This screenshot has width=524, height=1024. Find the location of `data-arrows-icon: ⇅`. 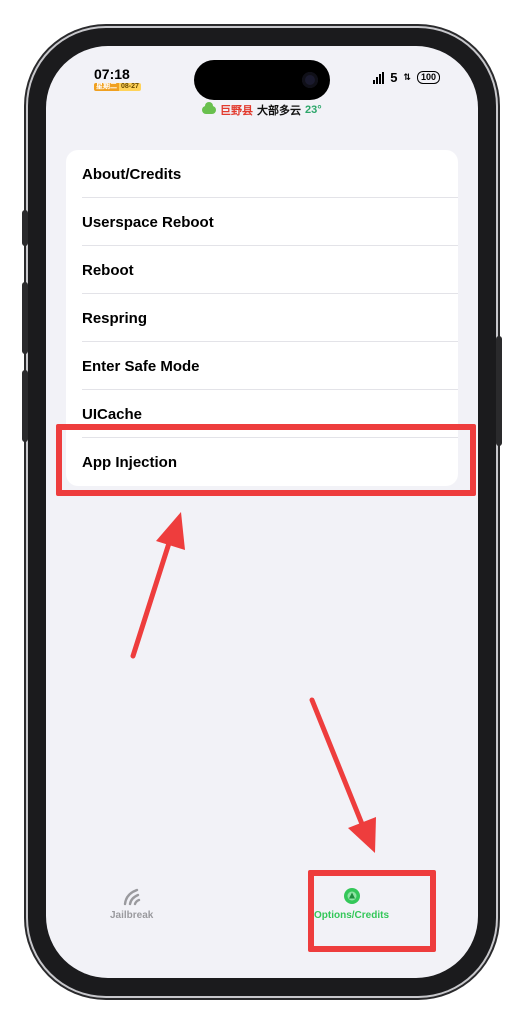

data-arrows-icon: ⇅ is located at coordinates (407, 77).